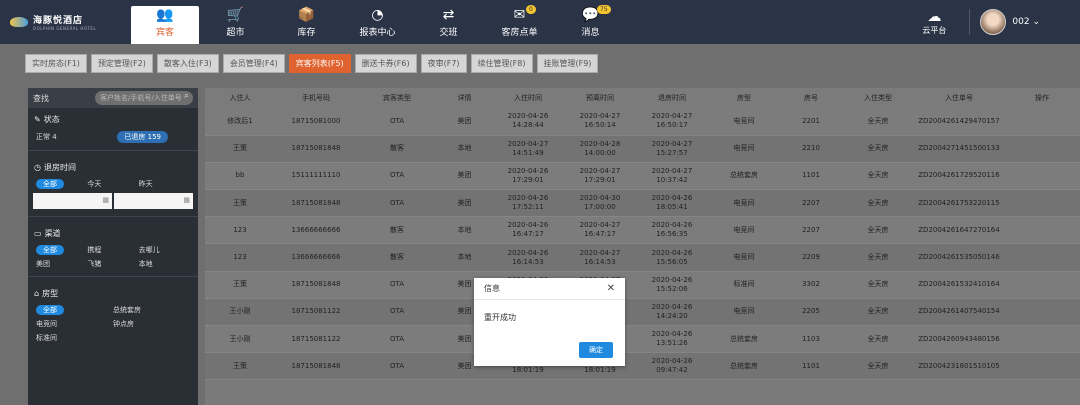  I want to click on cloud-platform-button: ☁ 云平台, so click(934, 22).